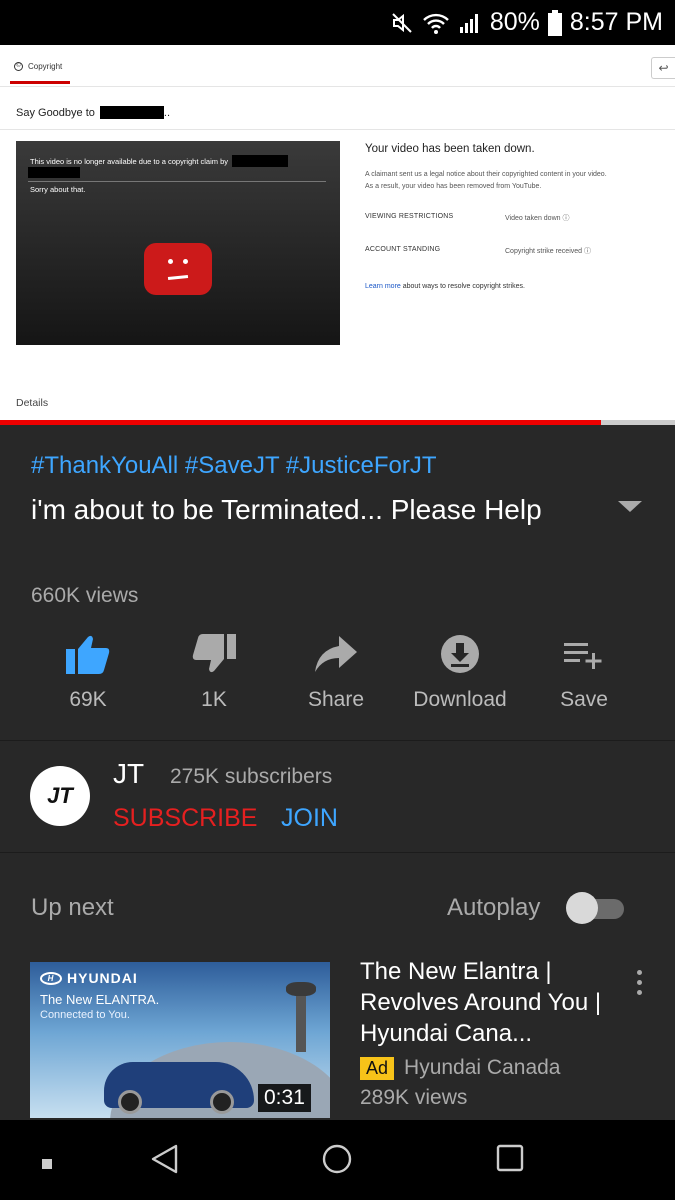  What do you see at coordinates (584, 654) in the screenshot?
I see `playlist-add-icon` at bounding box center [584, 654].